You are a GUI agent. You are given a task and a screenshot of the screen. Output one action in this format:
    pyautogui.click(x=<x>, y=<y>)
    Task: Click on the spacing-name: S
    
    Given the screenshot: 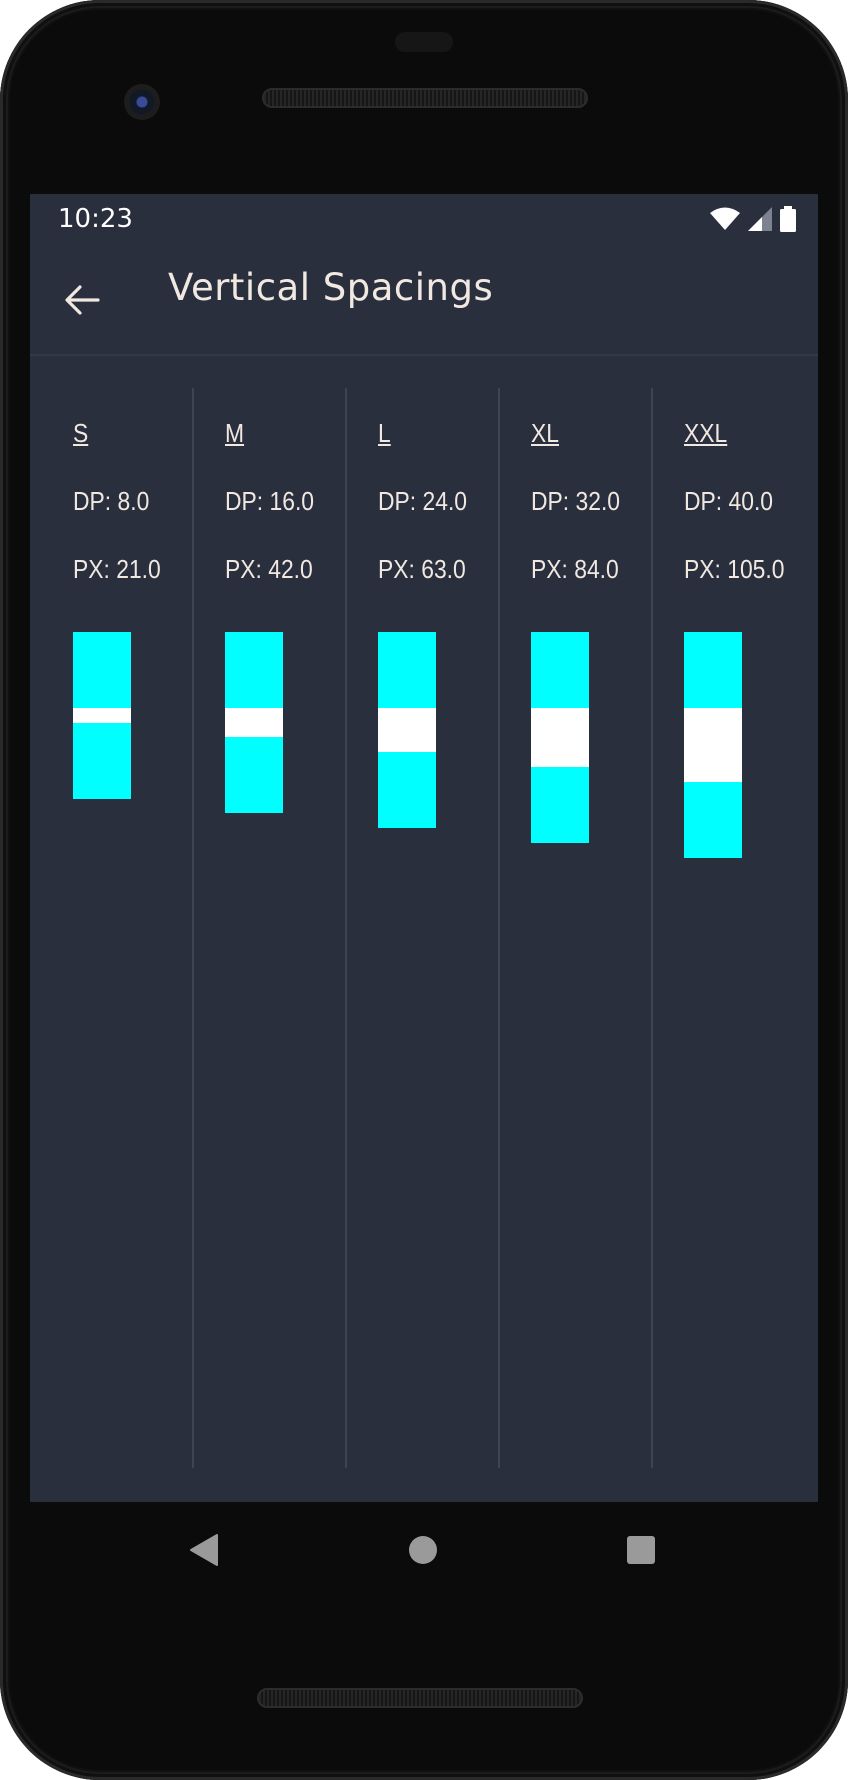 What is the action you would take?
    pyautogui.click(x=81, y=433)
    